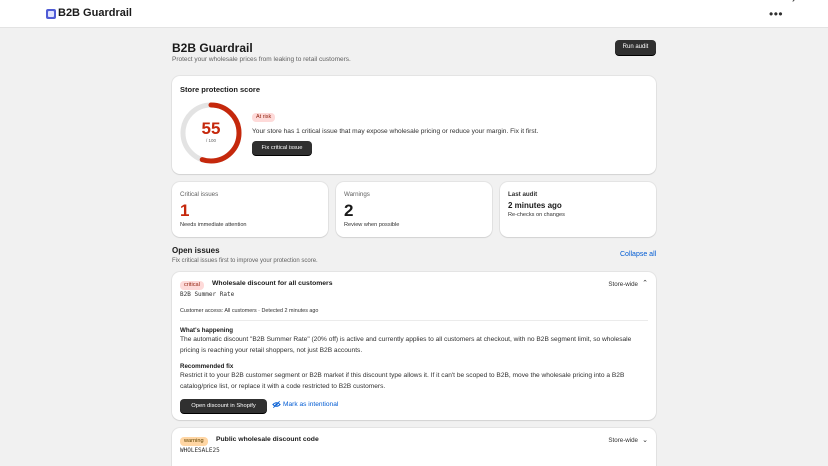 The width and height of the screenshot is (828, 466). I want to click on eye-off-icon, so click(276, 404).